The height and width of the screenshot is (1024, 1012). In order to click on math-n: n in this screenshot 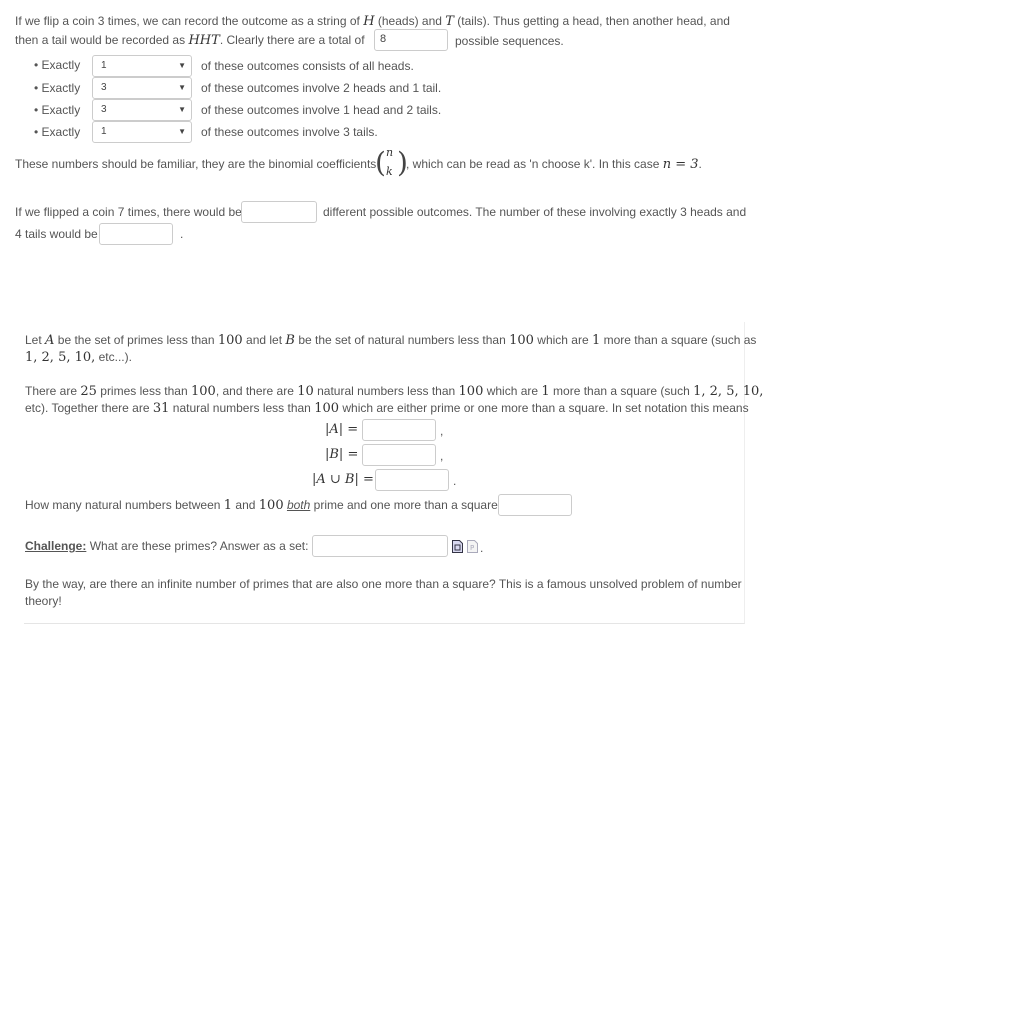, I will do `click(390, 152)`.